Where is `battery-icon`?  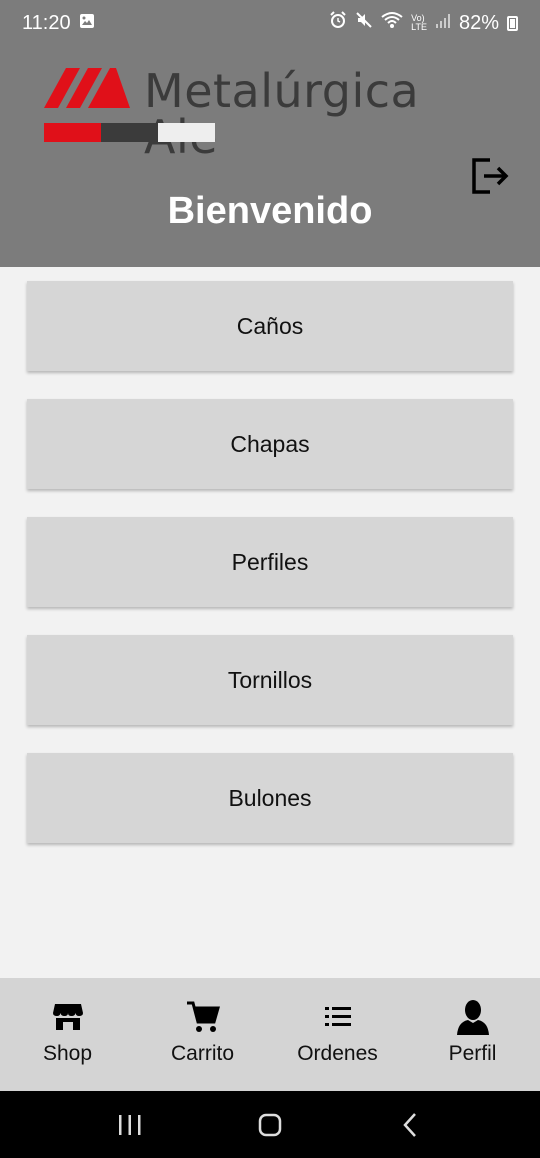 battery-icon is located at coordinates (512, 23).